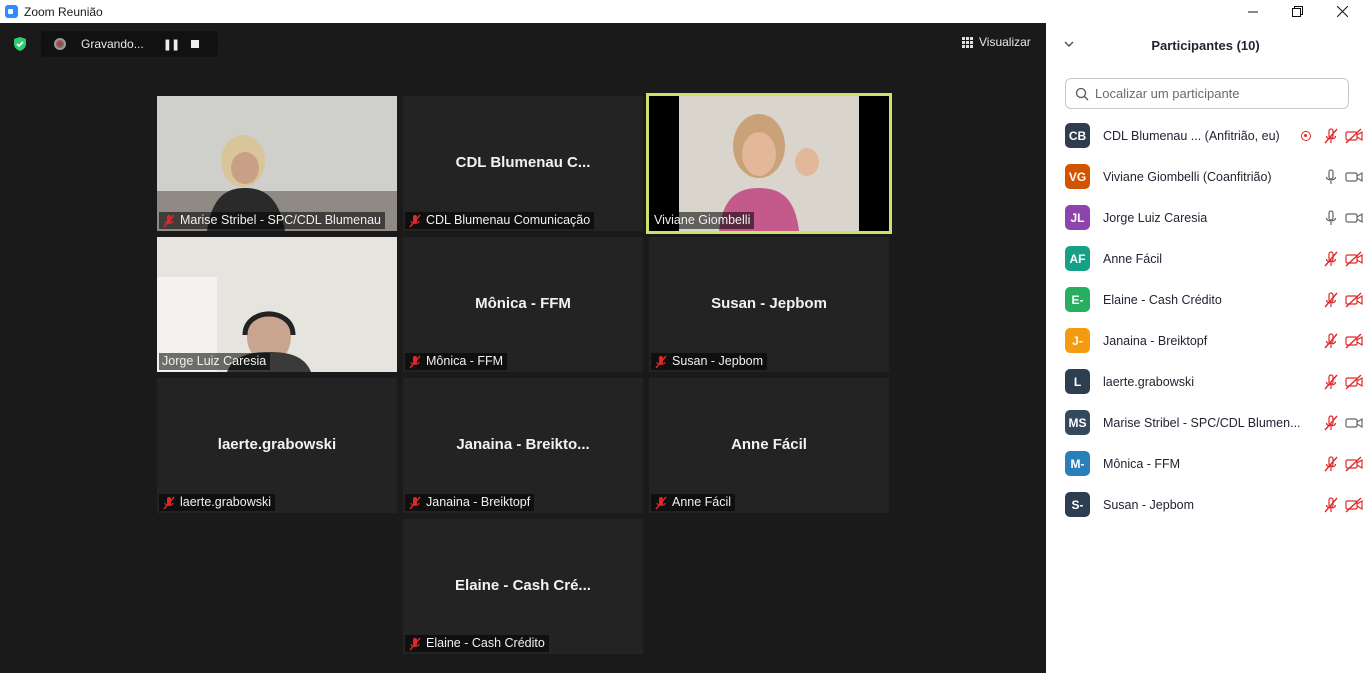  I want to click on zoom-app-icon, so click(11, 11).